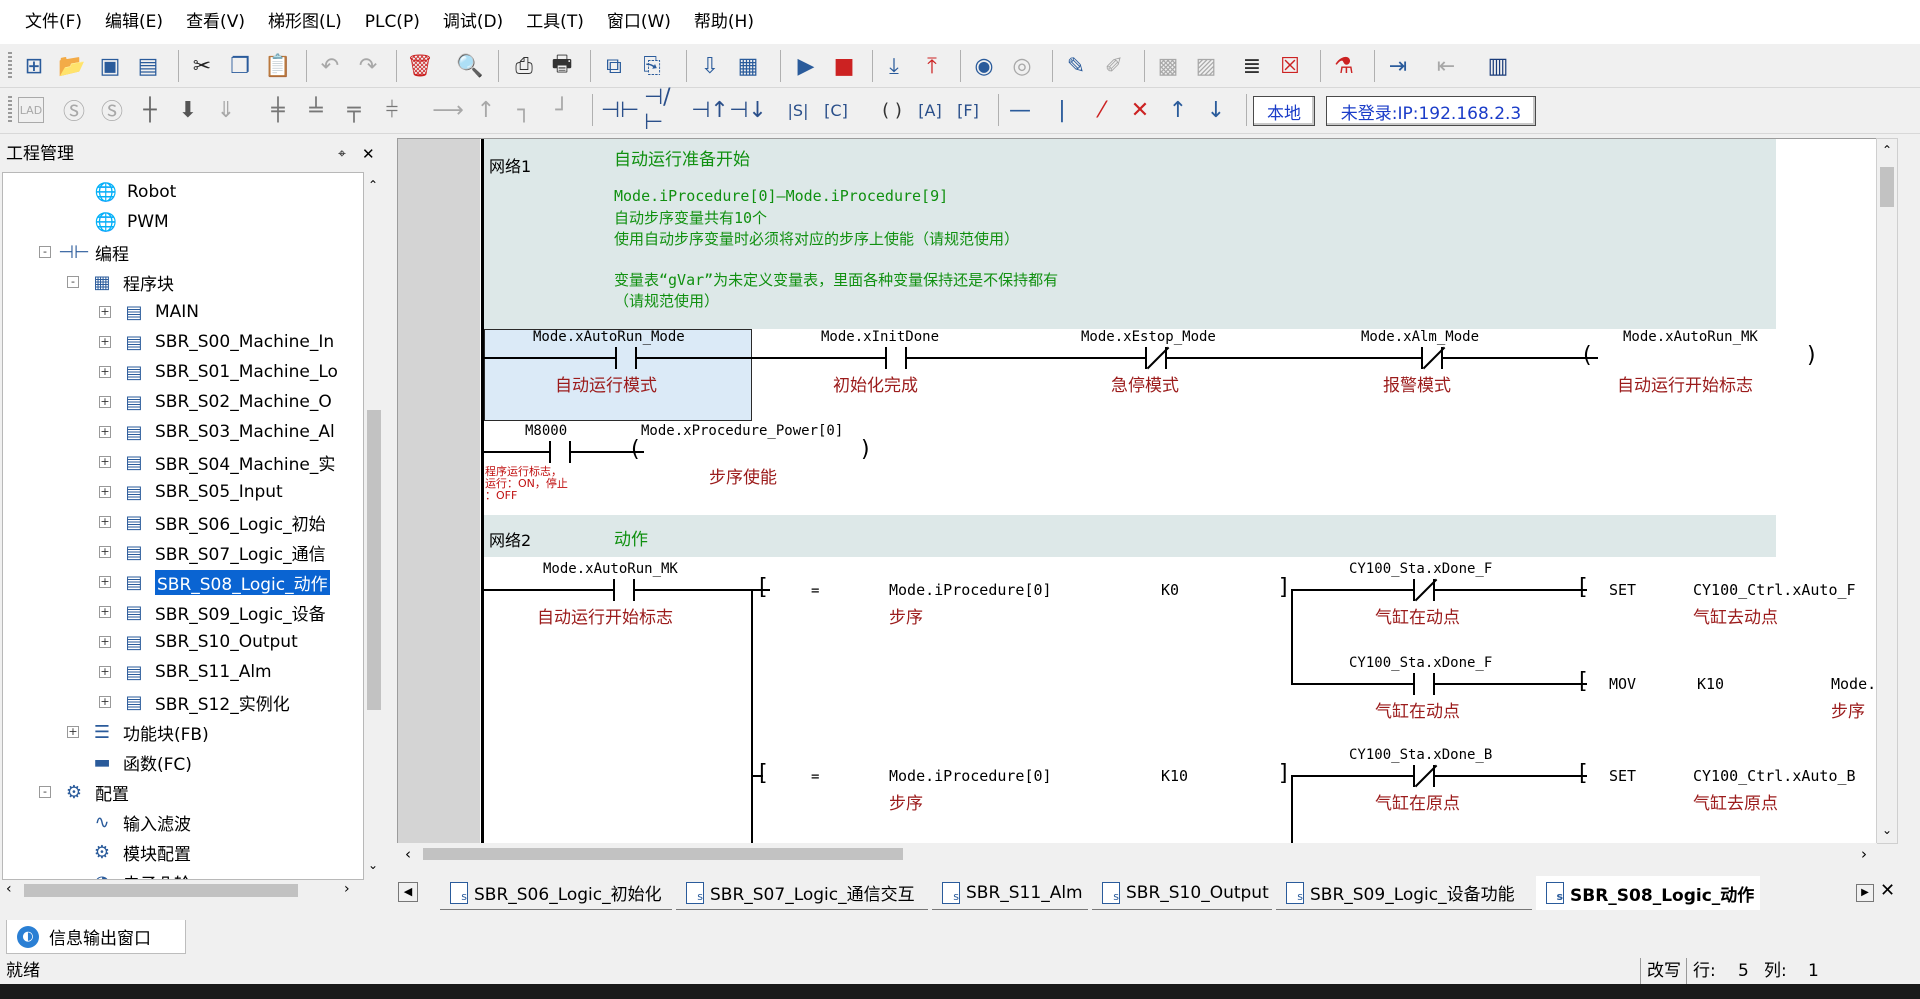 This screenshot has width=1920, height=999. I want to click on run-icon: ▶, so click(806, 66).